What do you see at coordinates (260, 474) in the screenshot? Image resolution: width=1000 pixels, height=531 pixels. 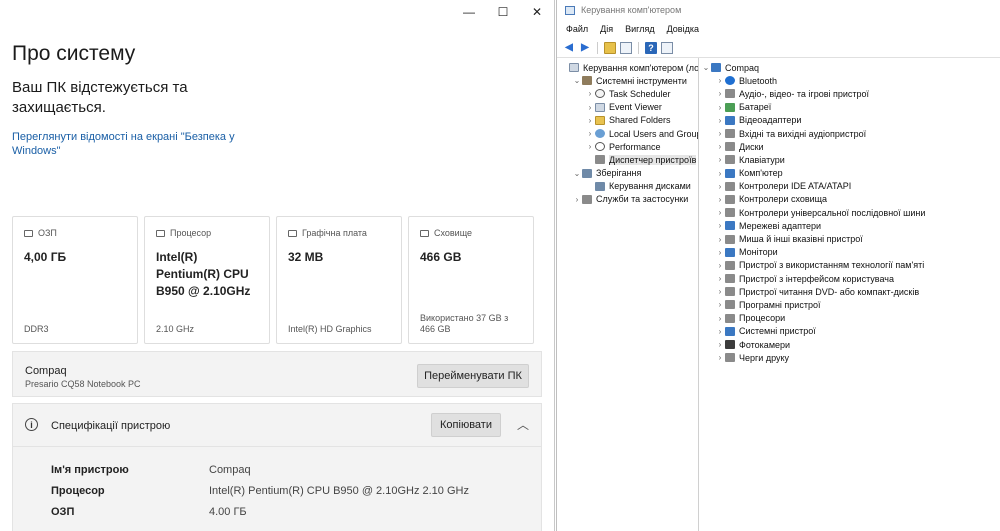 I see `spec-row: Ім'я пристрою Compaq` at bounding box center [260, 474].